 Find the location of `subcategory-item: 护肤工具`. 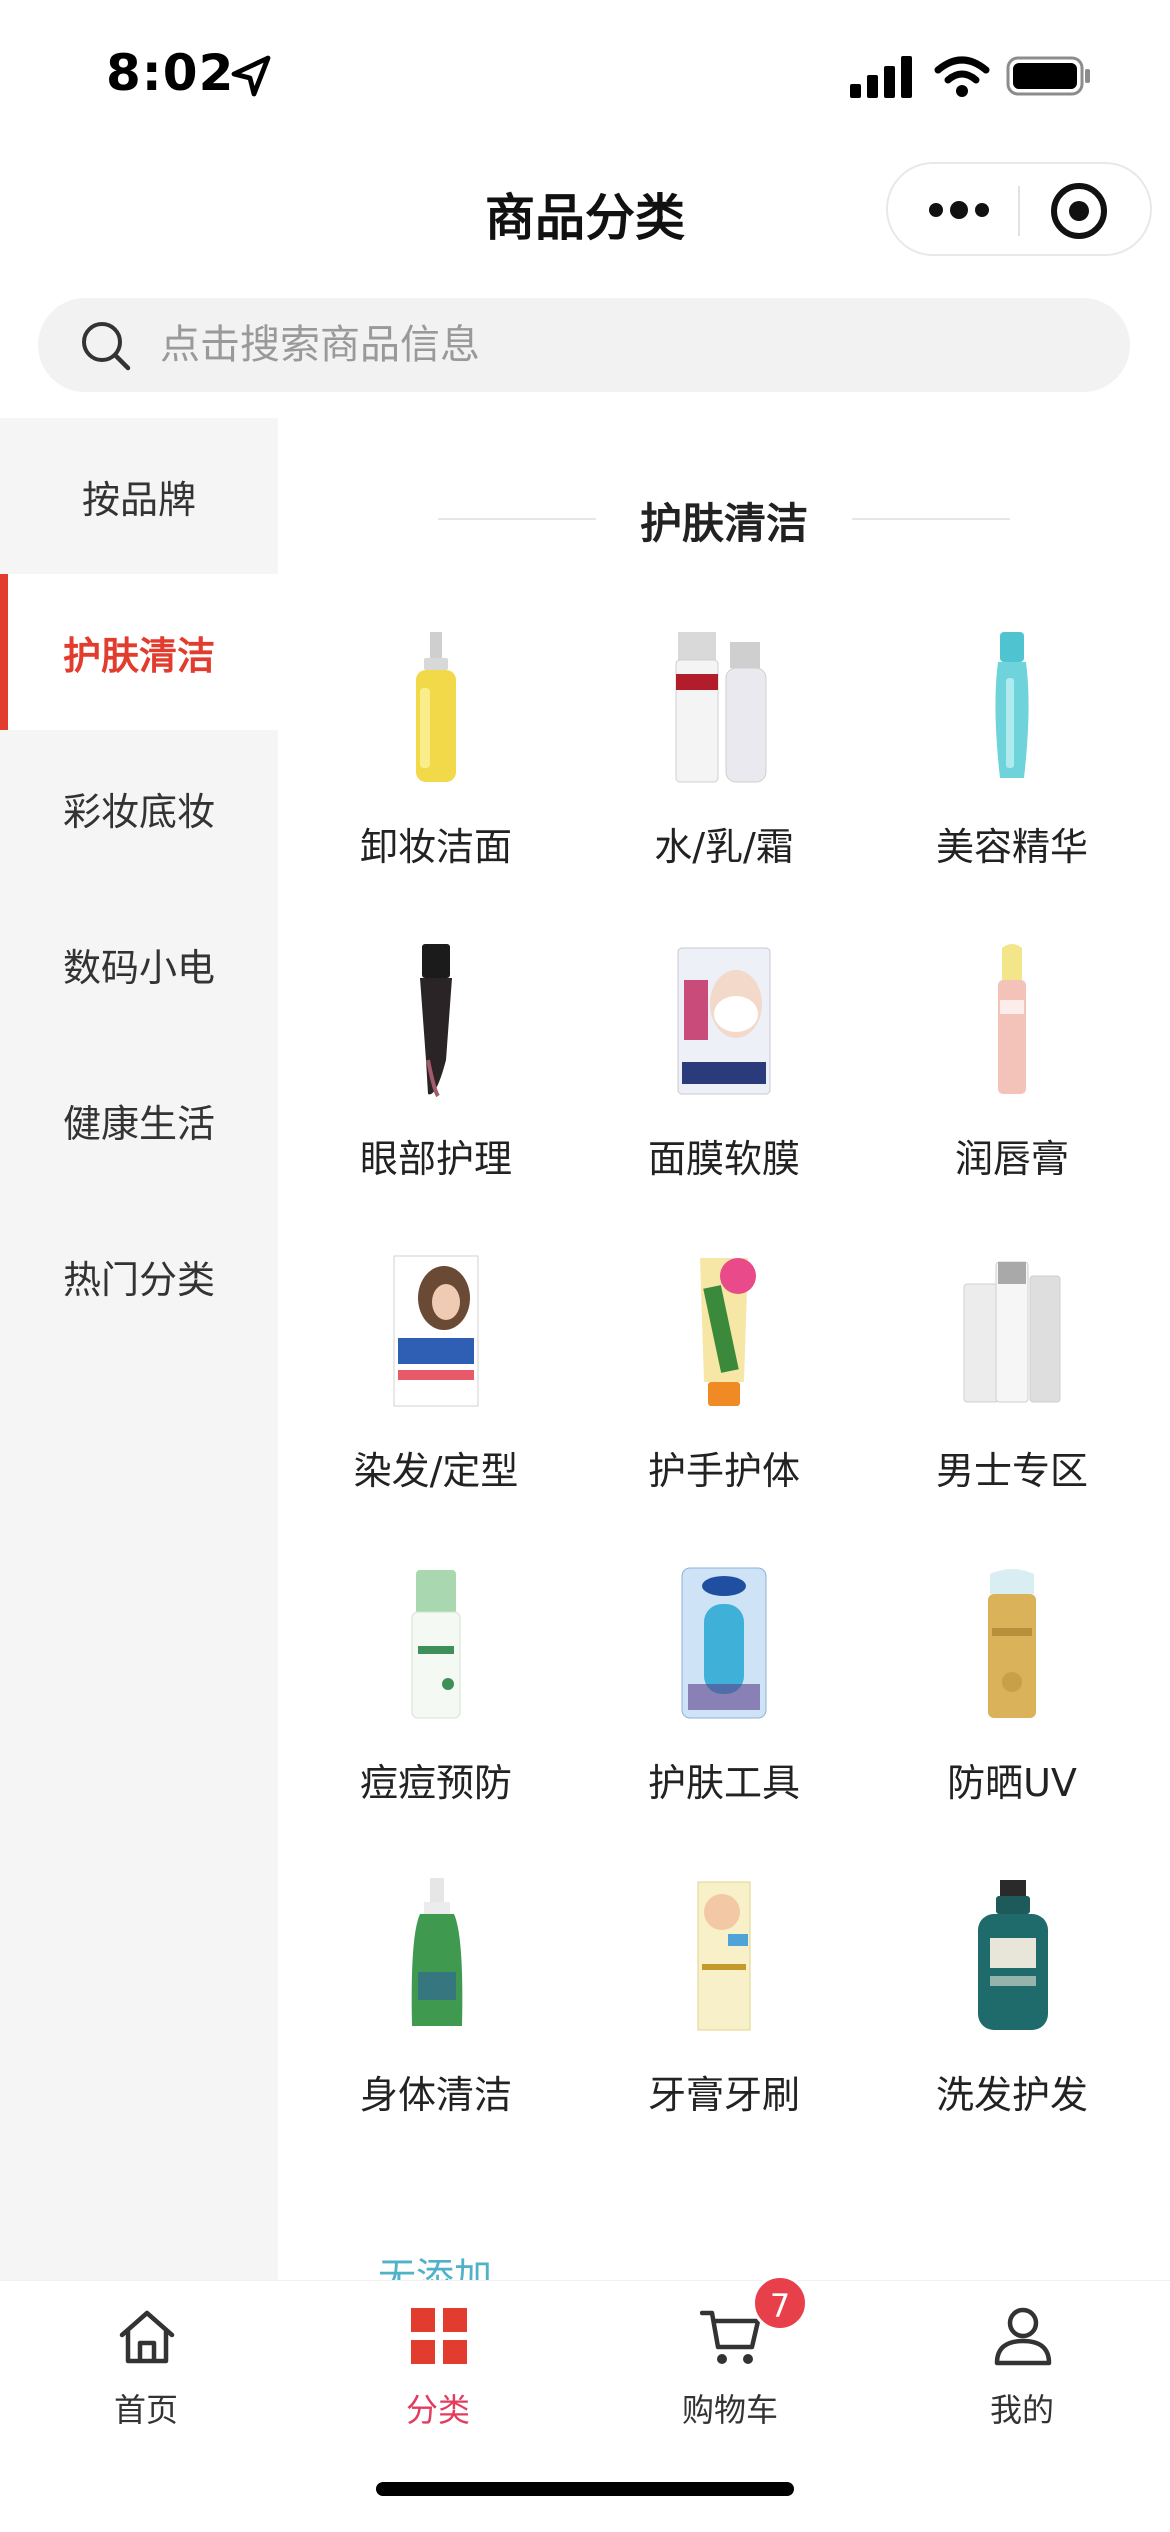

subcategory-item: 护肤工具 is located at coordinates (724, 1720).